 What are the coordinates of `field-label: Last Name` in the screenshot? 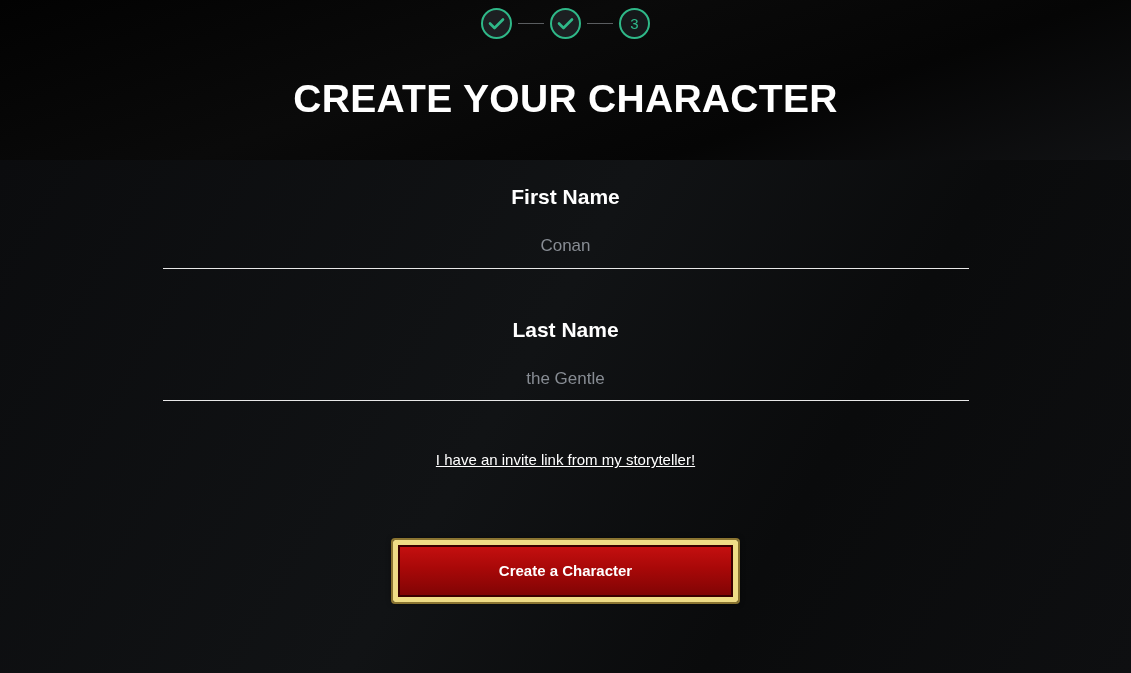 It's located at (565, 329).